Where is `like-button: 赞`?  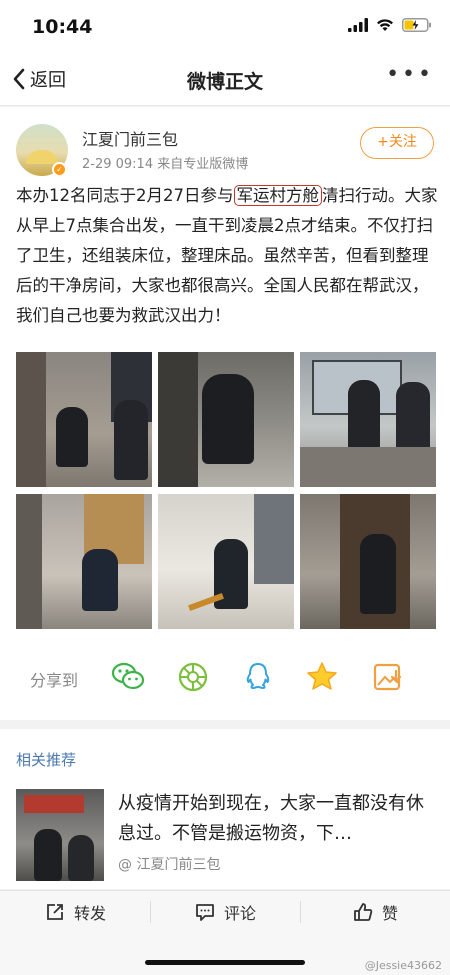 like-button: 赞 is located at coordinates (375, 912).